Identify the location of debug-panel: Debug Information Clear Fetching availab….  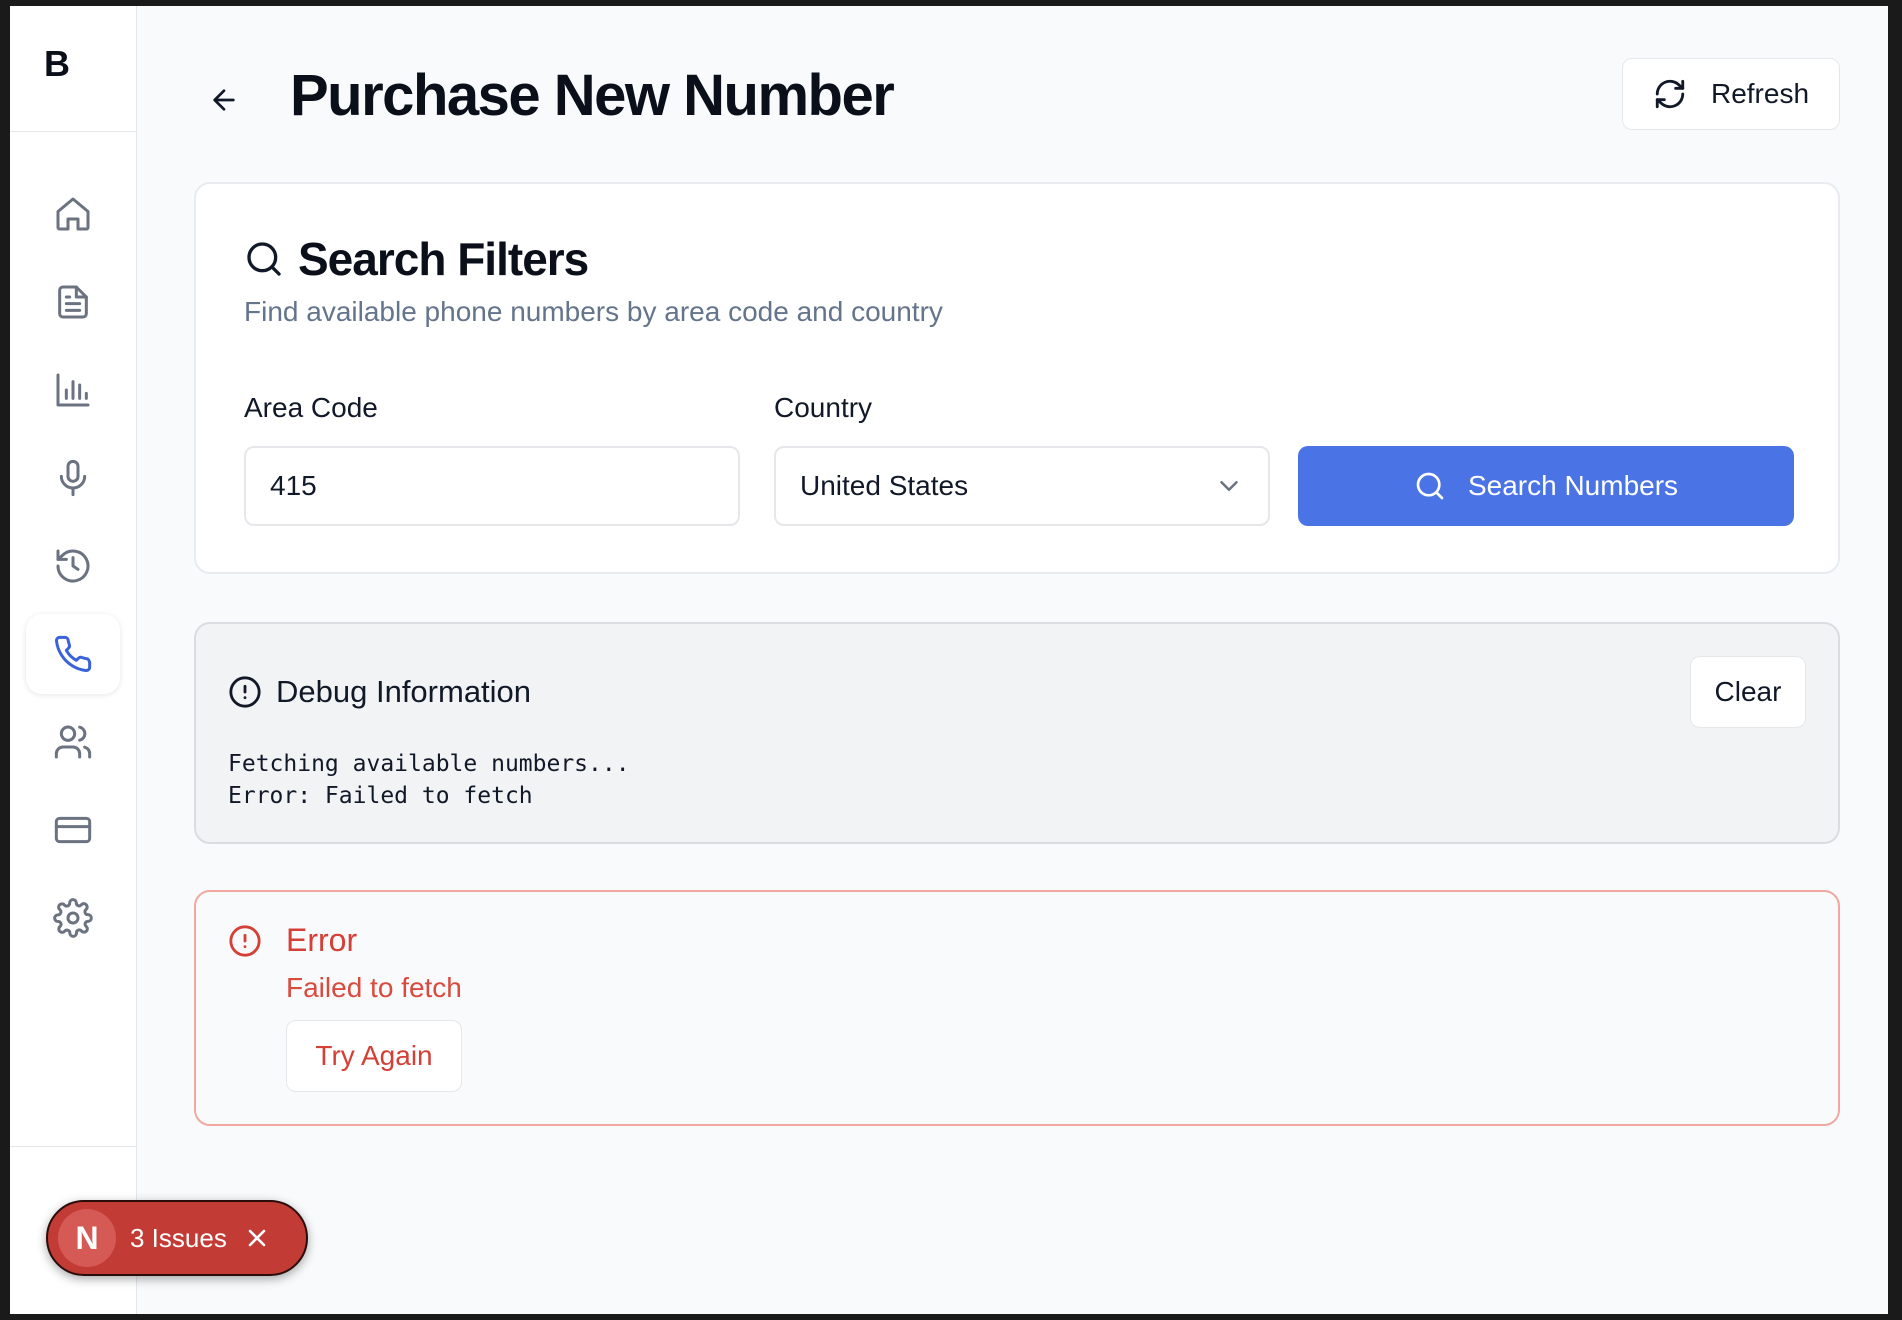
(1017, 733).